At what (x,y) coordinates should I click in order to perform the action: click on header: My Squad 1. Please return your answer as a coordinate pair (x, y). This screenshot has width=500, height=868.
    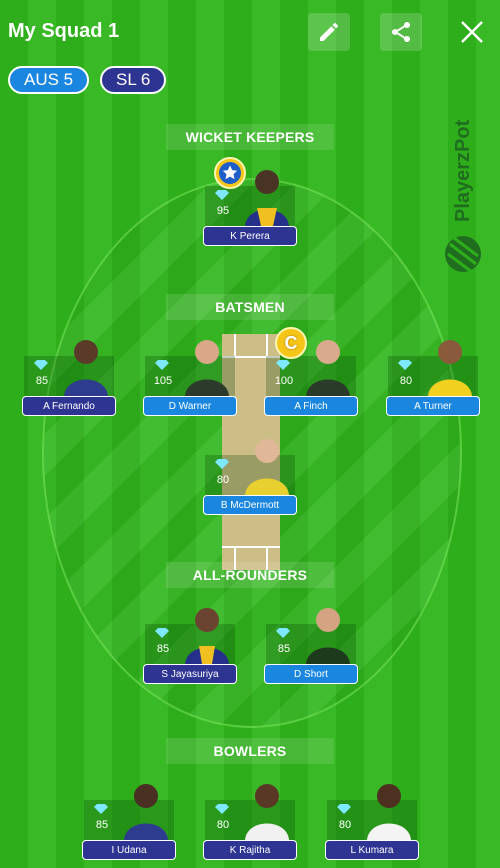
    Looking at the image, I should click on (250, 31).